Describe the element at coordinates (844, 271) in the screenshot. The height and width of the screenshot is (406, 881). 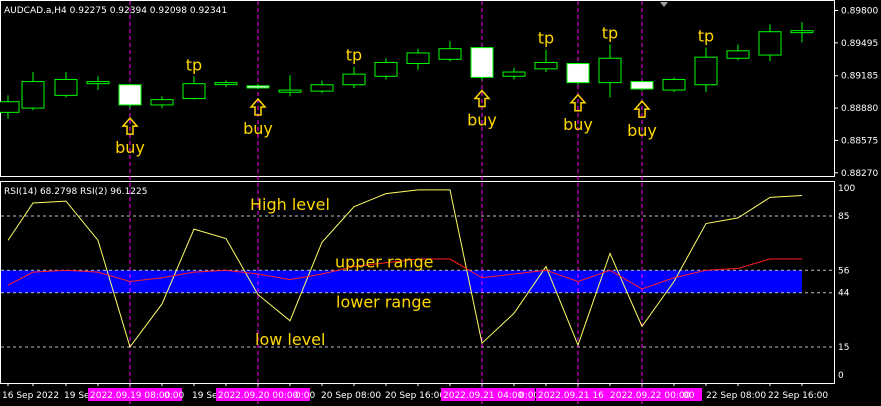
I see `rsi-axis-label: 56` at that location.